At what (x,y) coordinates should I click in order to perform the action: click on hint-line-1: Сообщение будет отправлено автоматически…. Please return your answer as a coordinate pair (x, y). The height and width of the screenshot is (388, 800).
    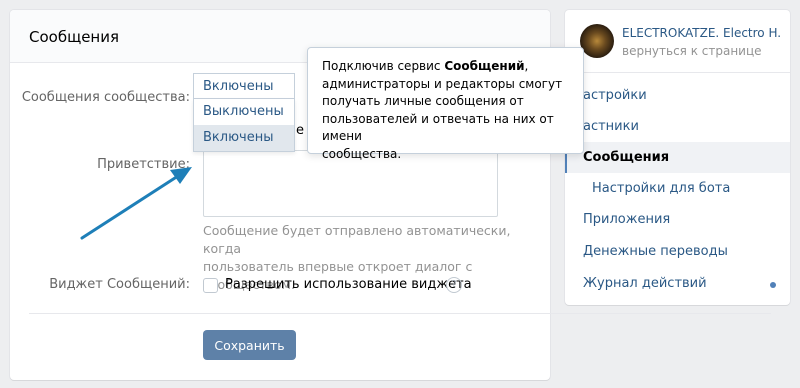
    Looking at the image, I should click on (357, 239).